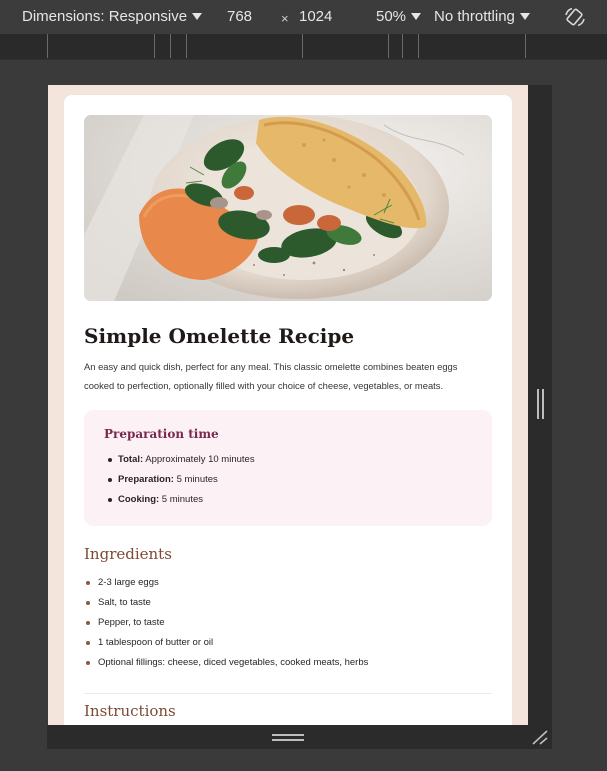 The image size is (607, 771). What do you see at coordinates (540, 404) in the screenshot?
I see `right-resize-handle` at bounding box center [540, 404].